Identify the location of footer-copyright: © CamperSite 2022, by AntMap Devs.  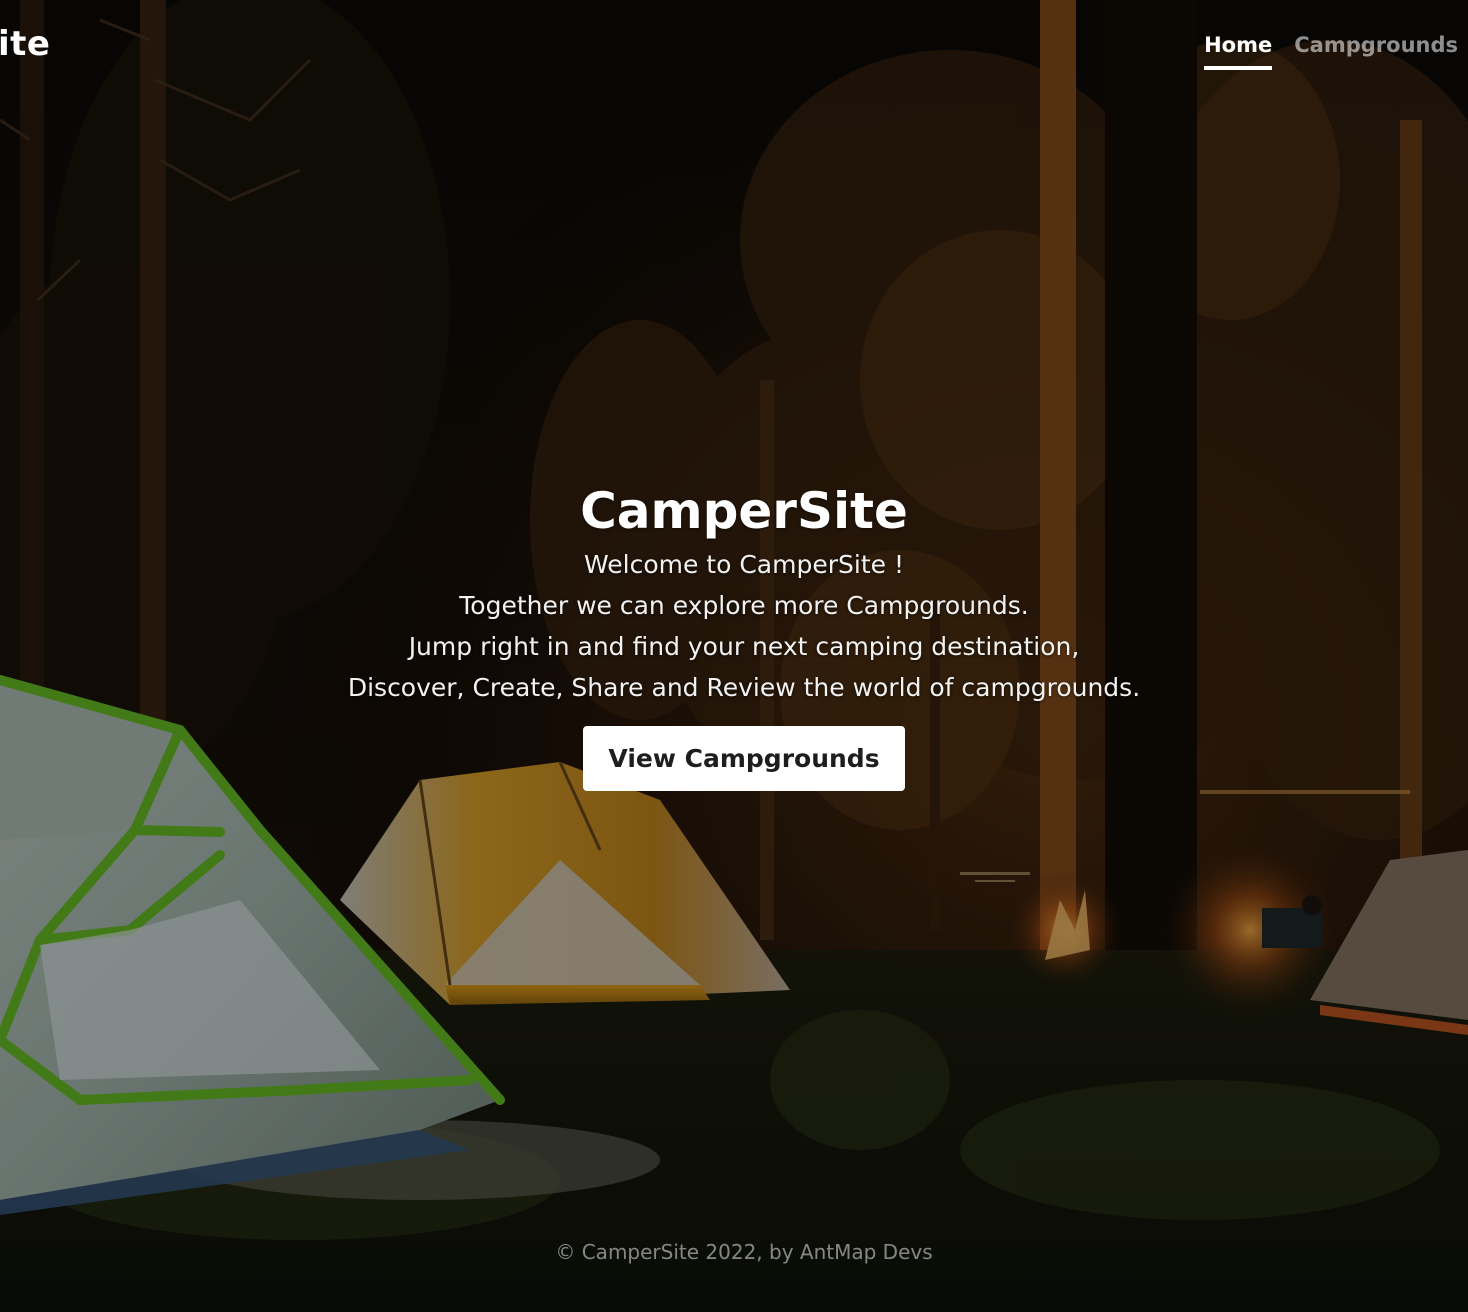
(744, 1252).